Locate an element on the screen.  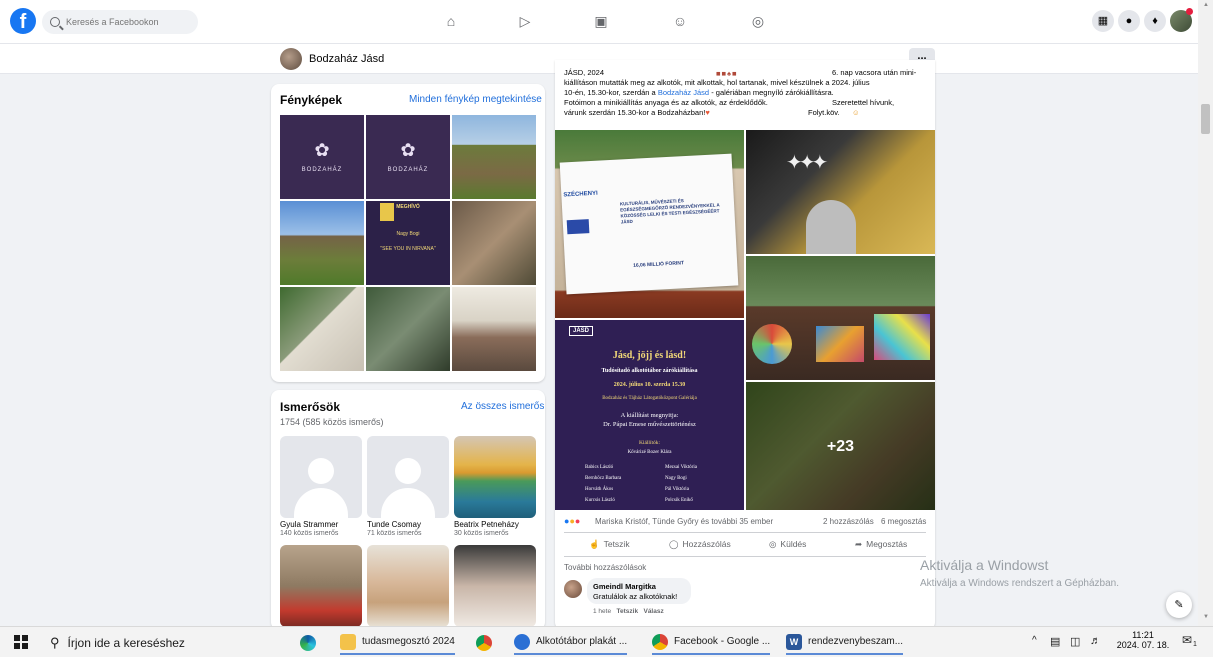
comment-author: Gmeindl Margitka is located at coordinates (624, 586).